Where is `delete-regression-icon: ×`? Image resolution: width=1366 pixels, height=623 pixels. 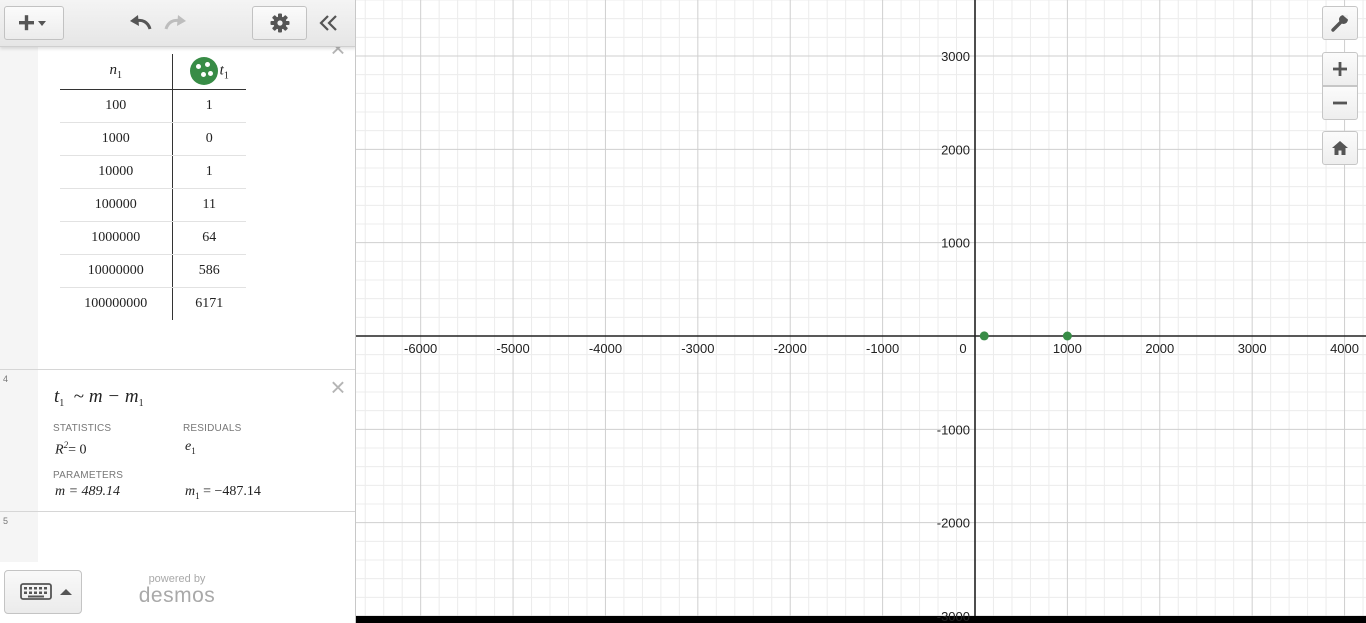
delete-regression-icon: × is located at coordinates (338, 387).